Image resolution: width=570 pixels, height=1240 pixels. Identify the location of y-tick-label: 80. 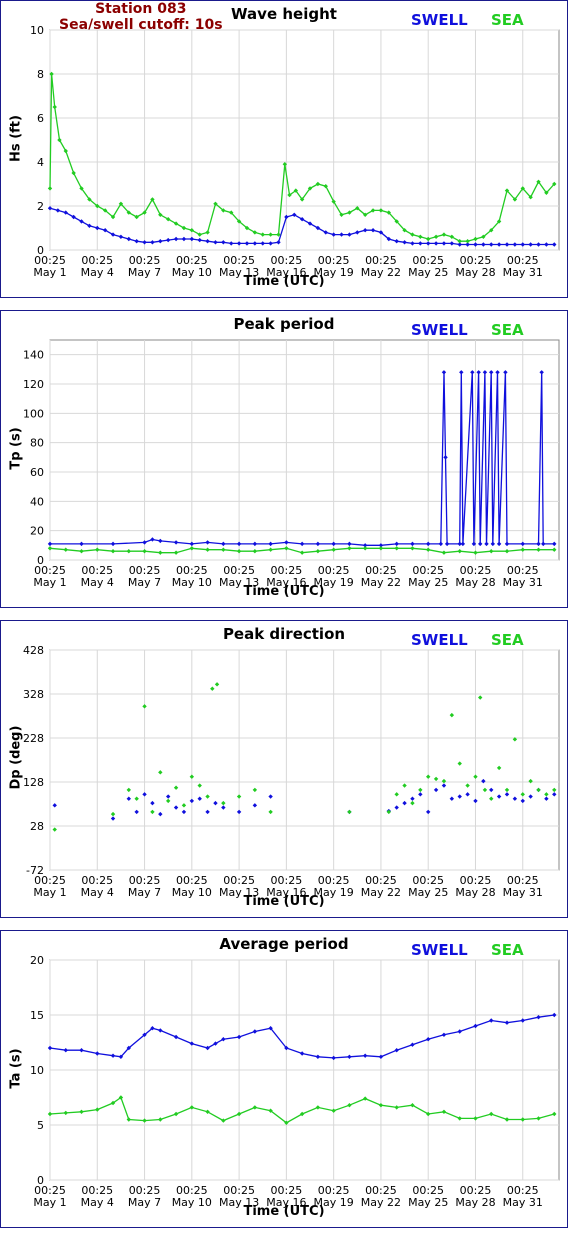
(37, 443).